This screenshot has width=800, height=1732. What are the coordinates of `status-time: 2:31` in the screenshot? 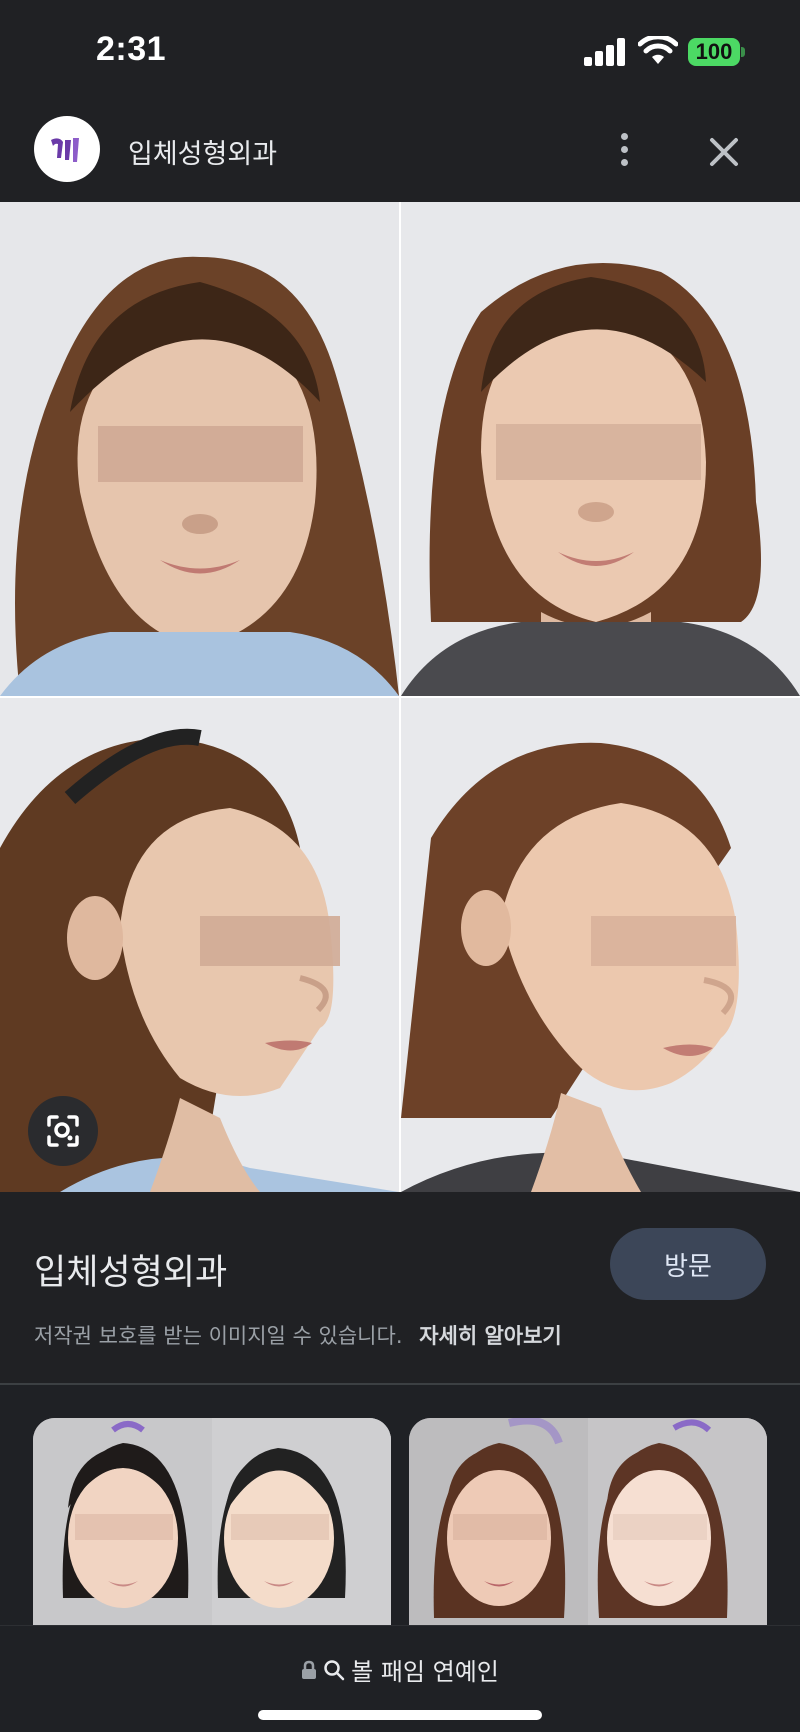 It's located at (131, 49).